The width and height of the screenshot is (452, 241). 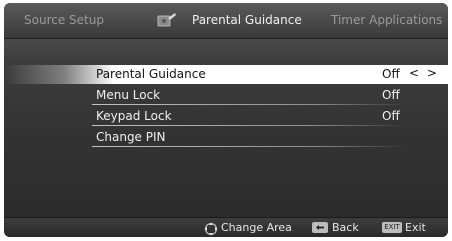 I want to click on tab-timer-applications: Timer Applications, so click(x=386, y=20).